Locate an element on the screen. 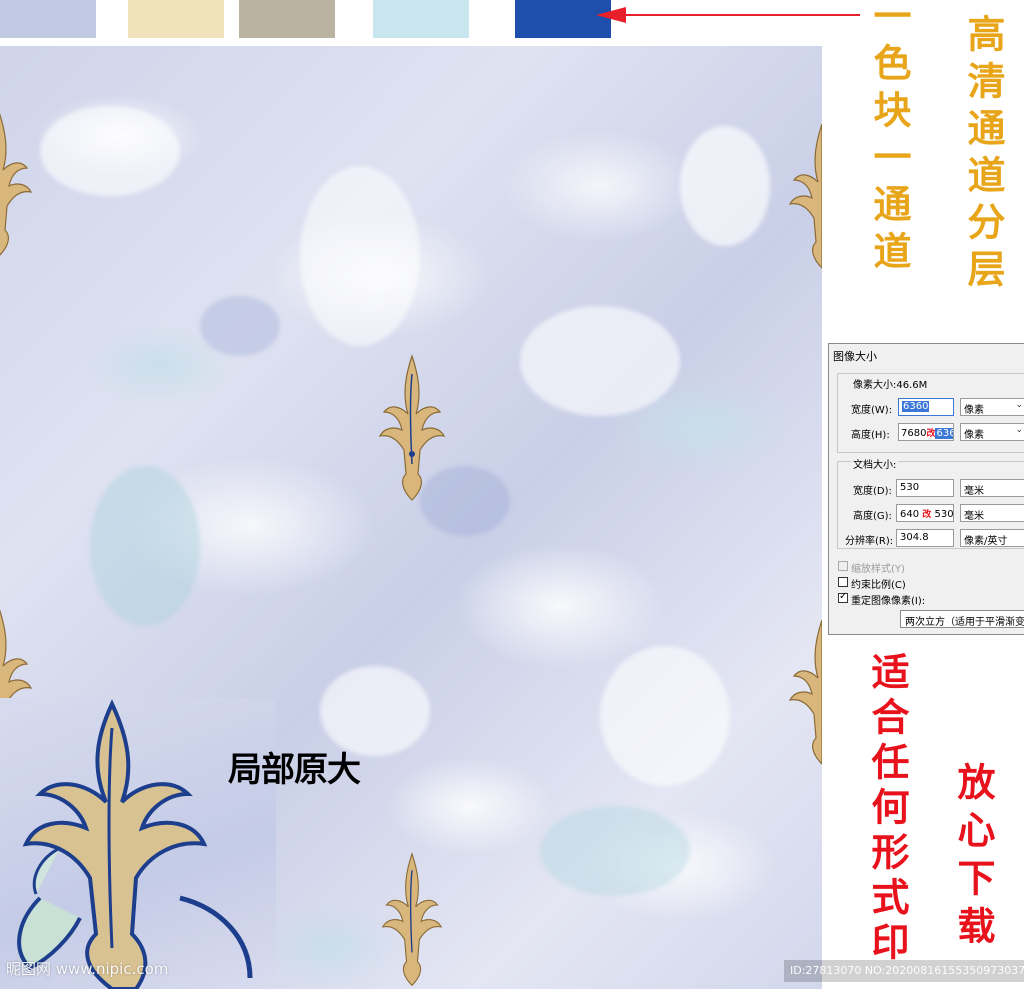  pixel-height-old: 7680 is located at coordinates (914, 433).